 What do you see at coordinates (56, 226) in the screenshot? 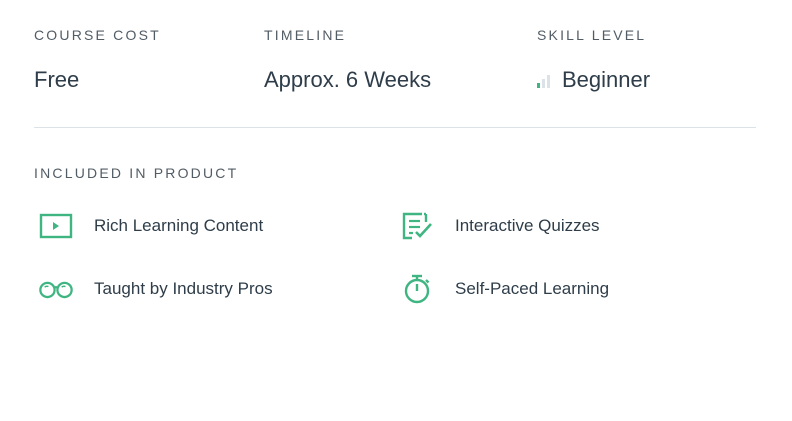
I see `video-play-icon` at bounding box center [56, 226].